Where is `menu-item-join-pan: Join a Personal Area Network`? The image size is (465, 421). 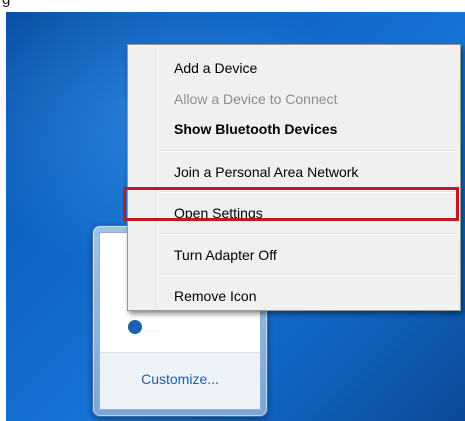
menu-item-join-pan: Join a Personal Area Network is located at coordinates (294, 173).